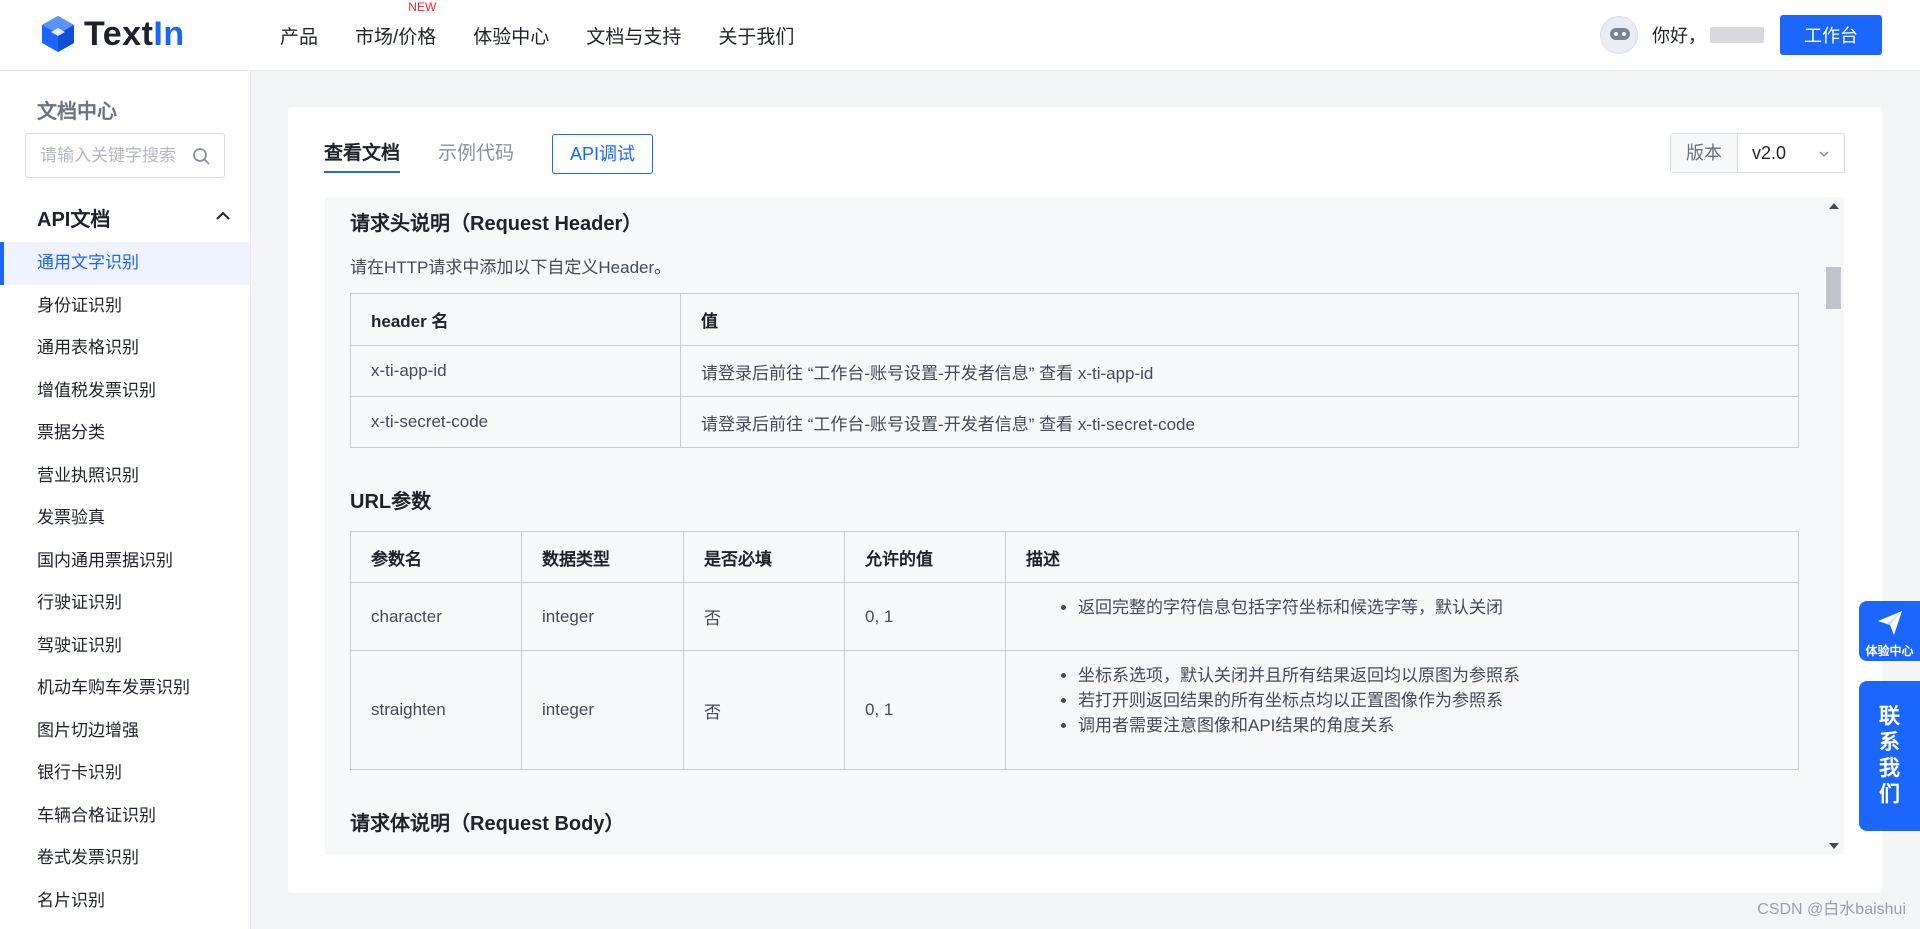  I want to click on table-cell: 请登录后前往 “工作台-账号设置-开发者信息” 查看 x-ti-app-id, so click(1239, 371).